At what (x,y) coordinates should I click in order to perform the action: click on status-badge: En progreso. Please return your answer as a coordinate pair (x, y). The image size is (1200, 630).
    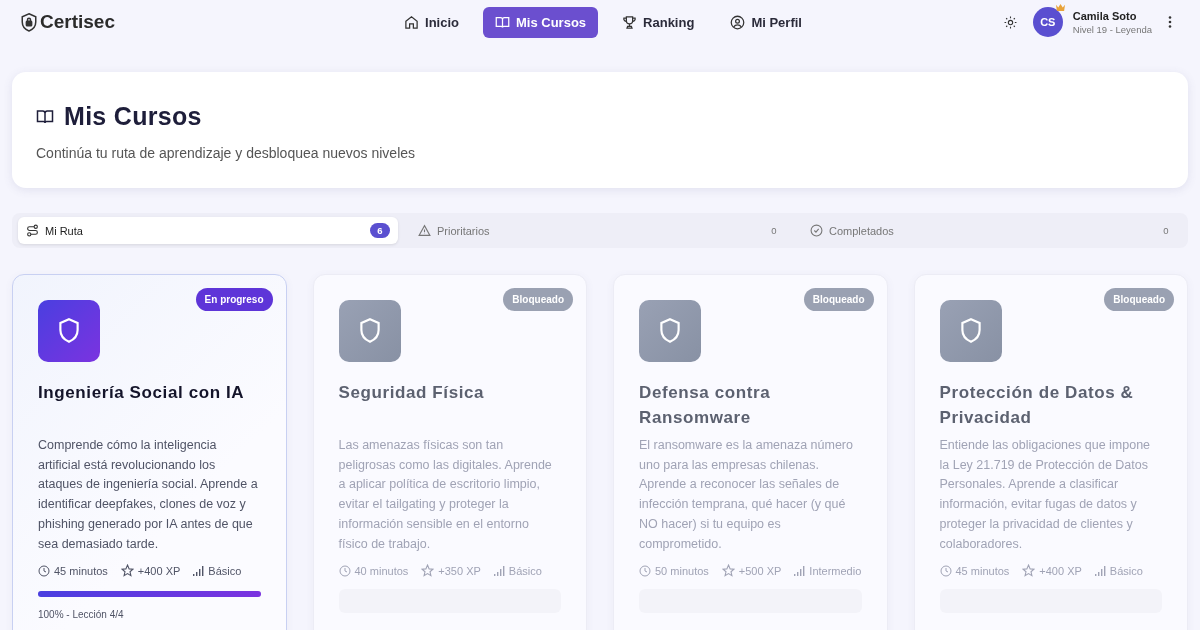
    Looking at the image, I should click on (234, 299).